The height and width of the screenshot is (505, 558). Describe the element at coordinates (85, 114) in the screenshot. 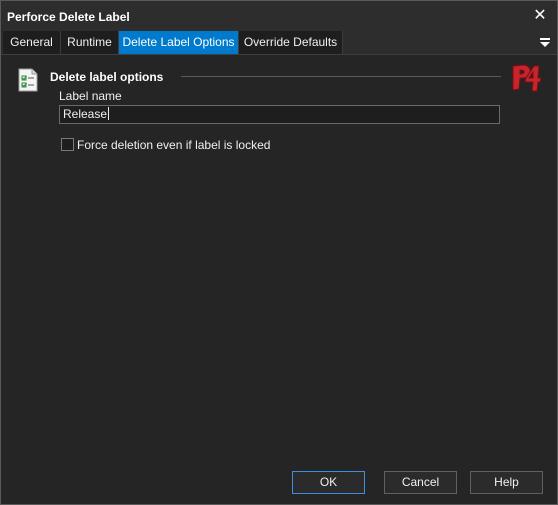

I see `label-name-value: Release` at that location.